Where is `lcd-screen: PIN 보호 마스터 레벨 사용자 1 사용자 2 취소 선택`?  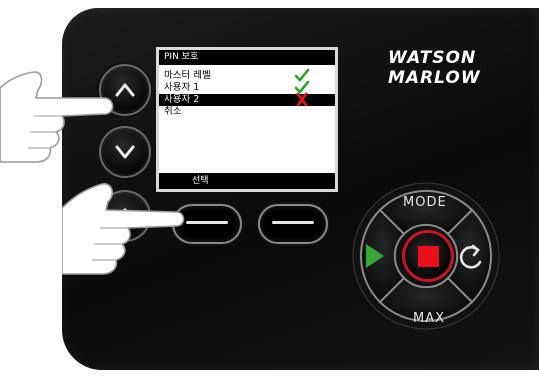 lcd-screen: PIN 보호 마스터 레벨 사용자 1 사용자 2 취소 선택 is located at coordinates (247, 119).